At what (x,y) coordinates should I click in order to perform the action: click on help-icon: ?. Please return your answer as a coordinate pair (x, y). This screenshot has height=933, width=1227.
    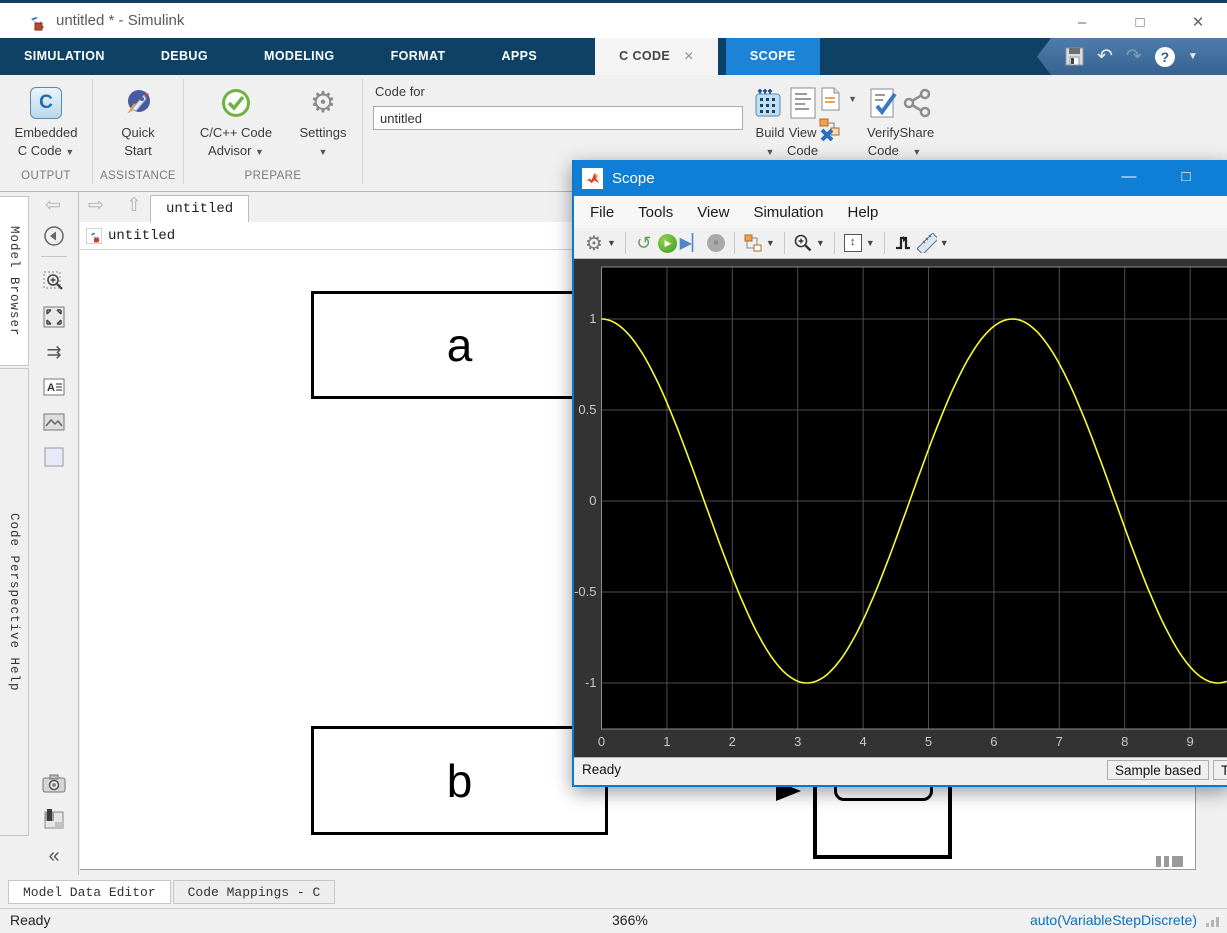
    Looking at the image, I should click on (1164, 56).